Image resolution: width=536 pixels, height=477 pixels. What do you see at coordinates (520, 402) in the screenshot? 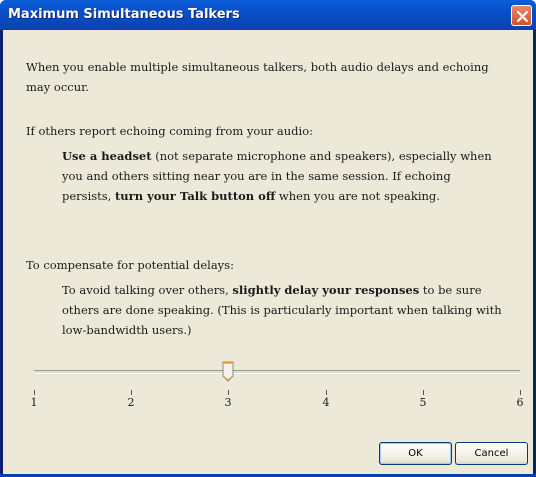
I see `slider-tick-label: 6` at bounding box center [520, 402].